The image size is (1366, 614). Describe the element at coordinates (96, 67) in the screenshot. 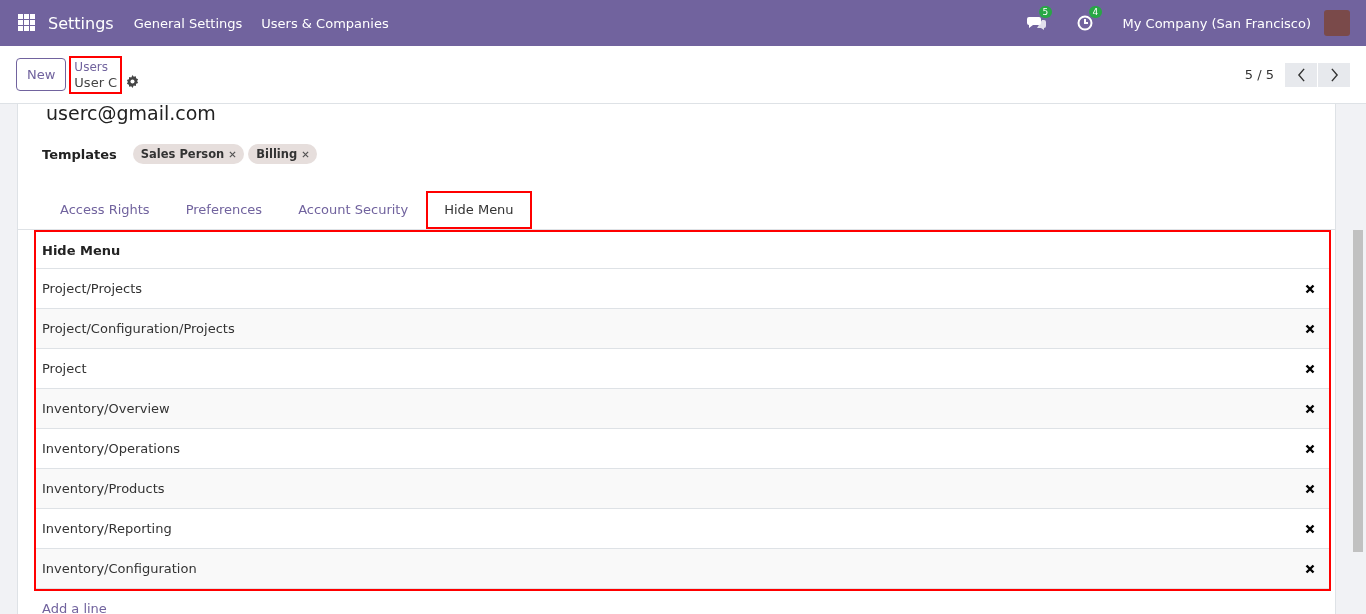

I see `breadcrumb-link: Users` at that location.